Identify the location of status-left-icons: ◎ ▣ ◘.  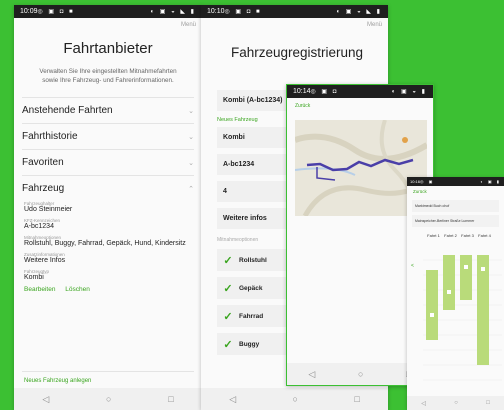
(324, 92).